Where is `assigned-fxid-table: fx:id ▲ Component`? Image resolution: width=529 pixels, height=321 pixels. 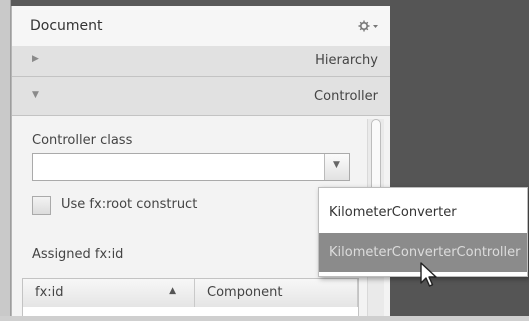
assigned-fxid-table: fx:id ▲ Component is located at coordinates (190, 299).